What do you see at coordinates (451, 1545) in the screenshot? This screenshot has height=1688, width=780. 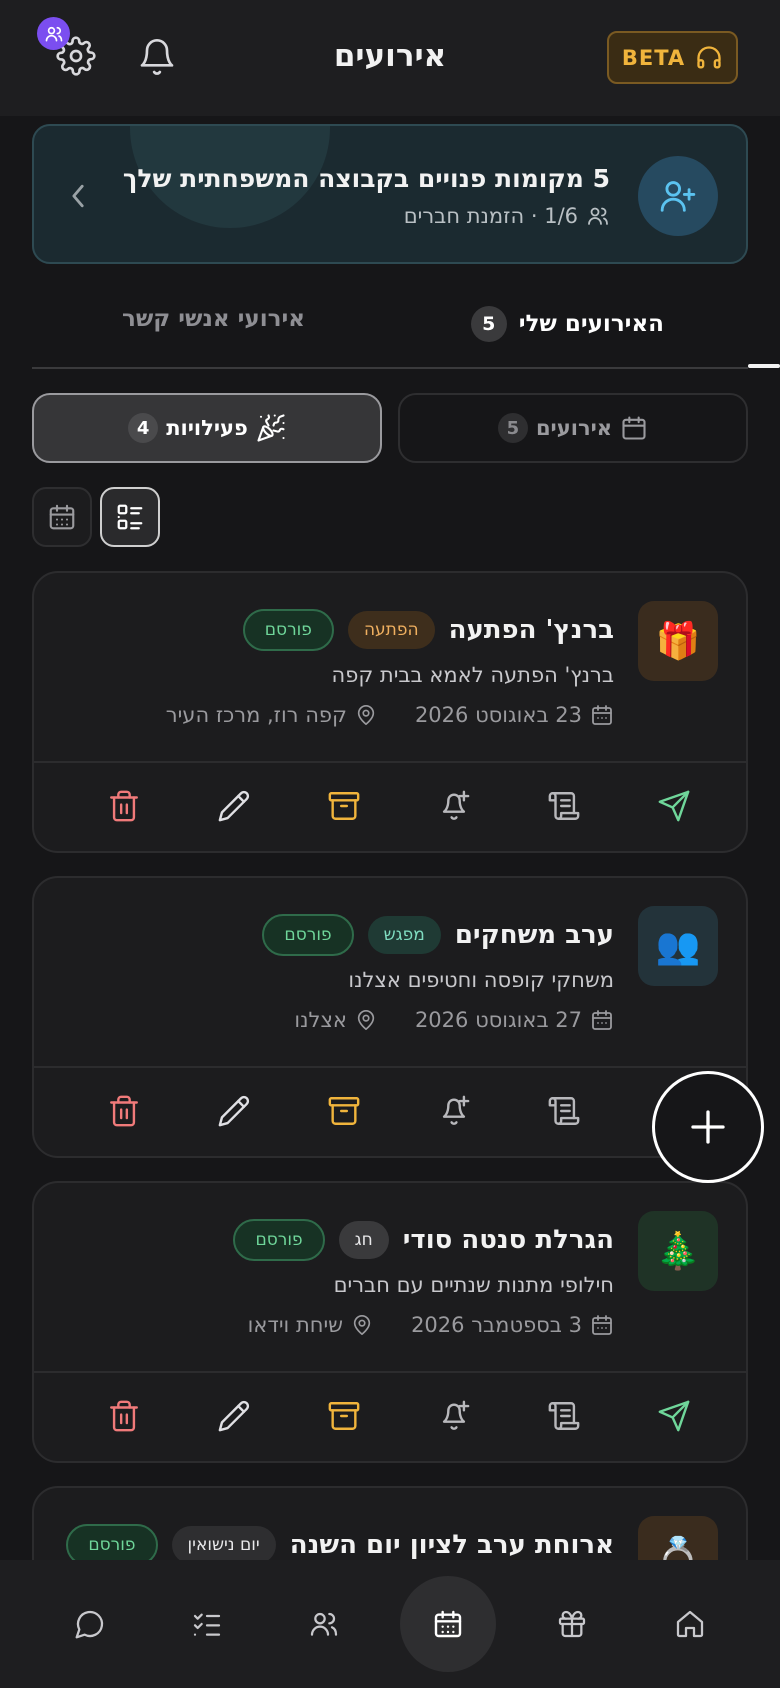 I see `activity-title: ארוחת ערב לציון יום השנה` at bounding box center [451, 1545].